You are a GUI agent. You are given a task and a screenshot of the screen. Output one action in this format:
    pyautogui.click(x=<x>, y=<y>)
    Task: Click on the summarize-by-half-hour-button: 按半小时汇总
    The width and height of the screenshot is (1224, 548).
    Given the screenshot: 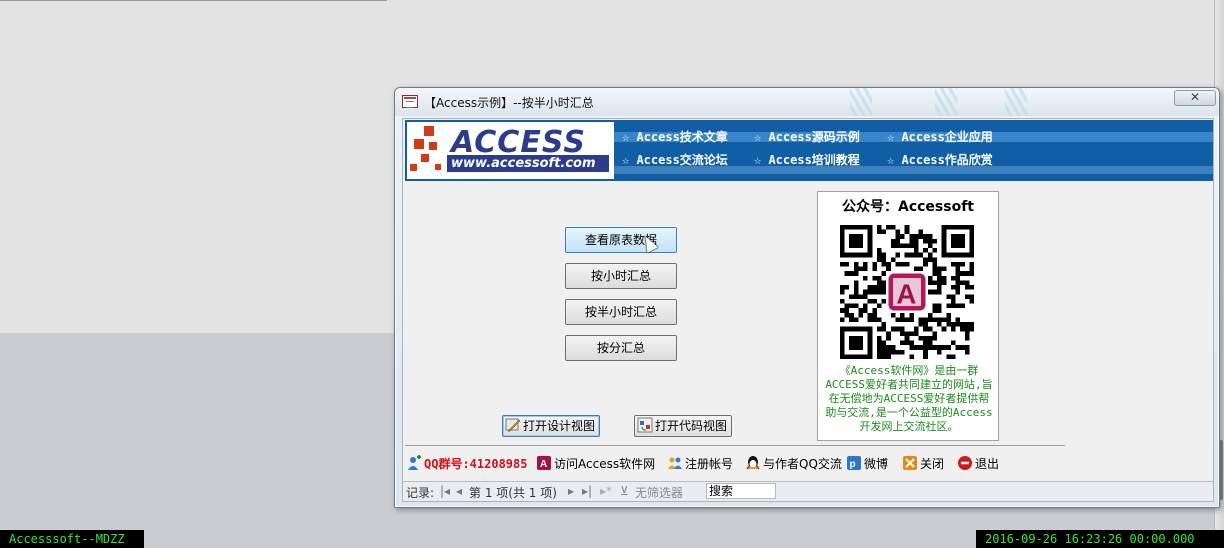 What is the action you would take?
    pyautogui.click(x=621, y=312)
    